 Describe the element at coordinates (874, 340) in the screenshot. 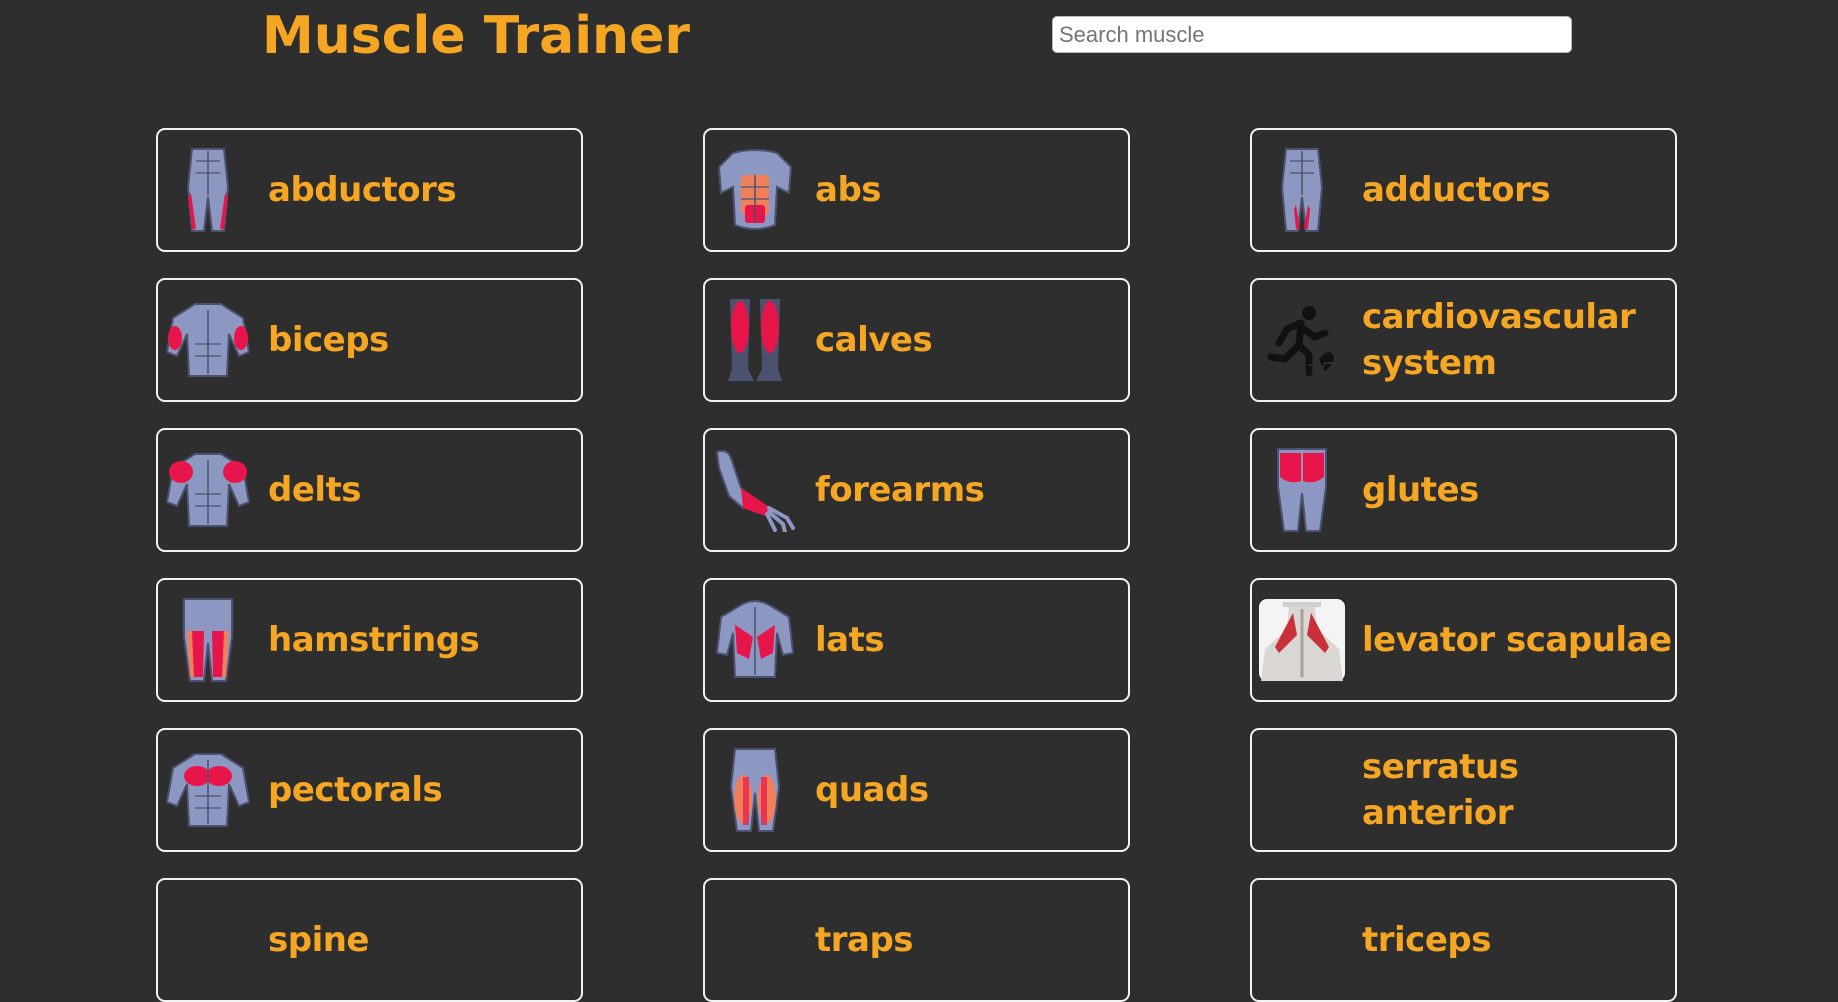

I see `muscle-card-label: calves` at that location.